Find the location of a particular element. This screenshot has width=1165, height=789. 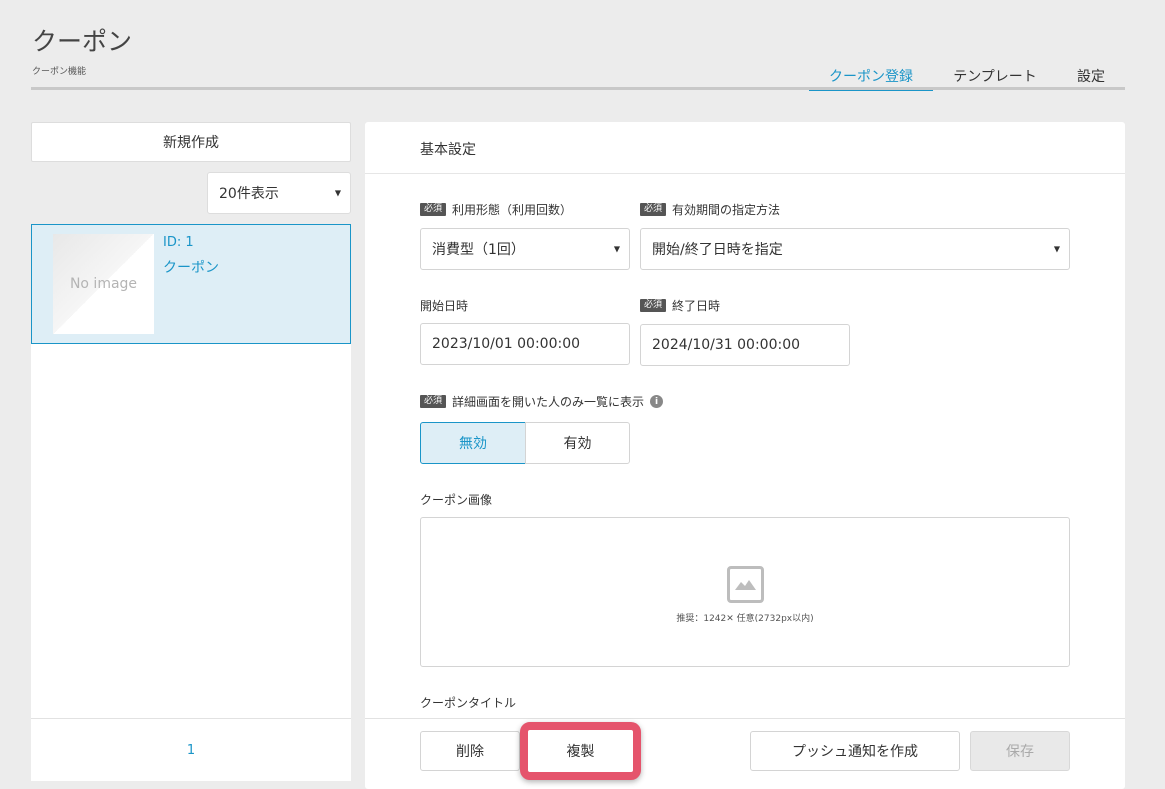

list-item: No image ID: 1 クーポン is located at coordinates (191, 284).